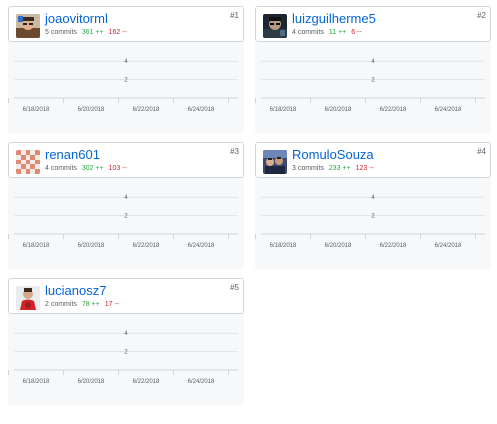  What do you see at coordinates (234, 287) in the screenshot?
I see `contributor-rank: #5` at bounding box center [234, 287].